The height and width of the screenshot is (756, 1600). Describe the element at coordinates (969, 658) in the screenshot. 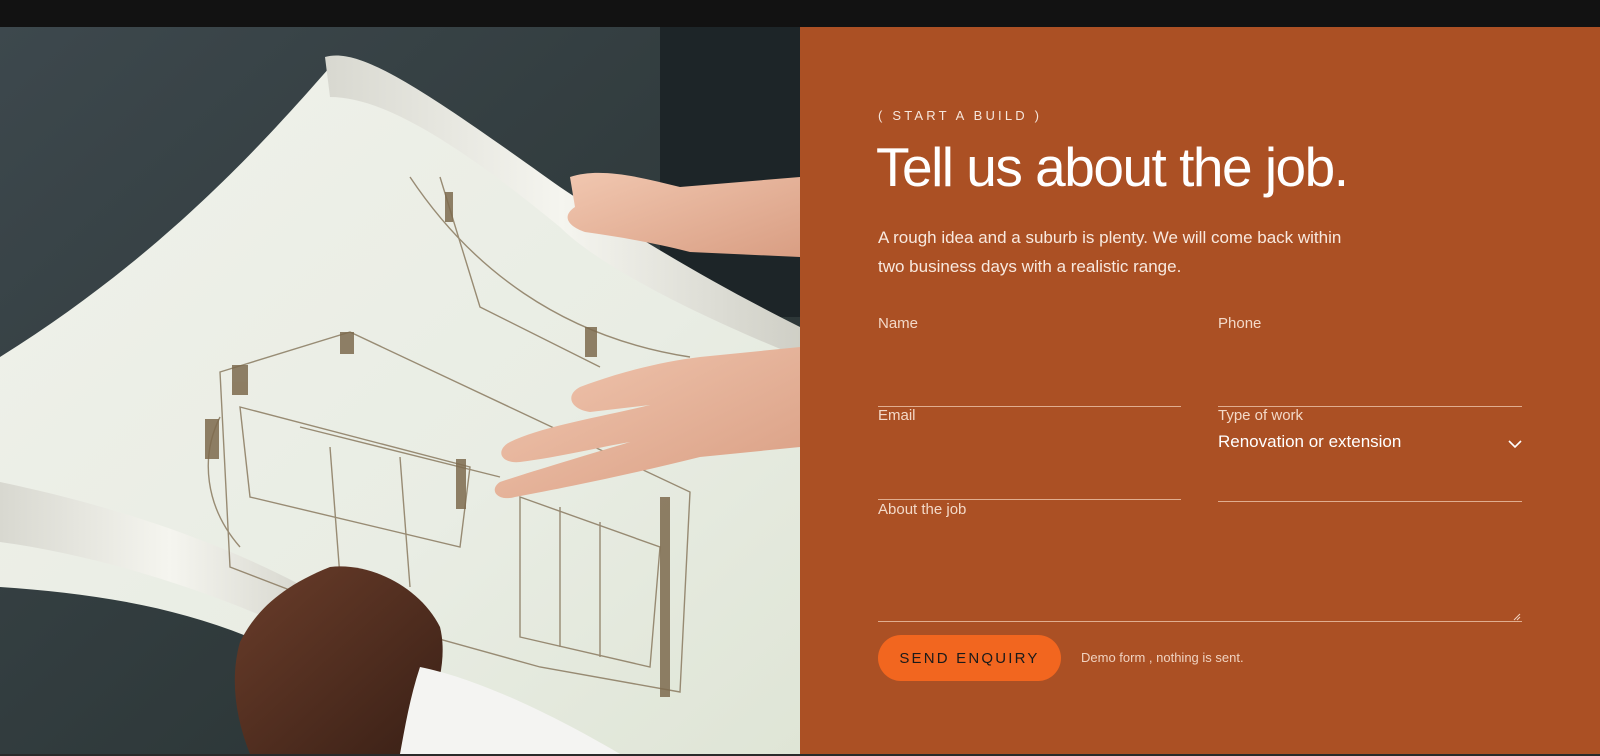

I see `send-enquiry-button: SEND ENQUIRY` at that location.